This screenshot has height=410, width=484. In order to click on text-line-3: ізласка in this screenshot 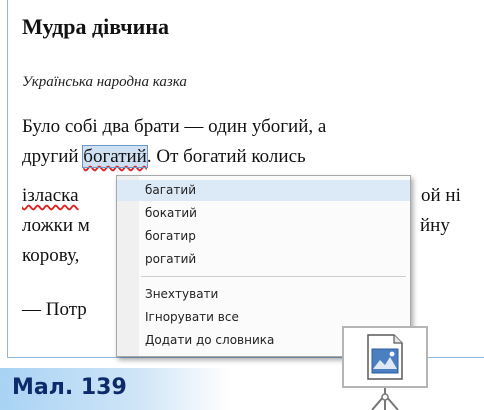, I will do `click(50, 196)`.